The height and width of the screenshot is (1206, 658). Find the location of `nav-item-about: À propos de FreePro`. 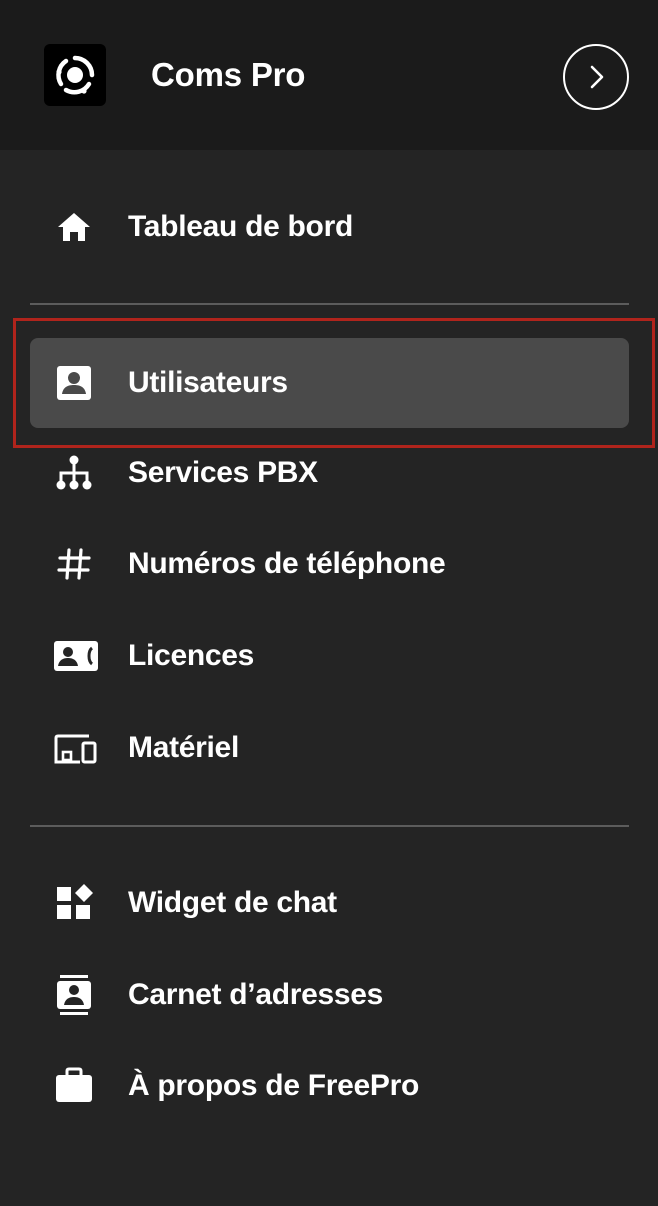

nav-item-about: À propos de FreePro is located at coordinates (329, 1086).